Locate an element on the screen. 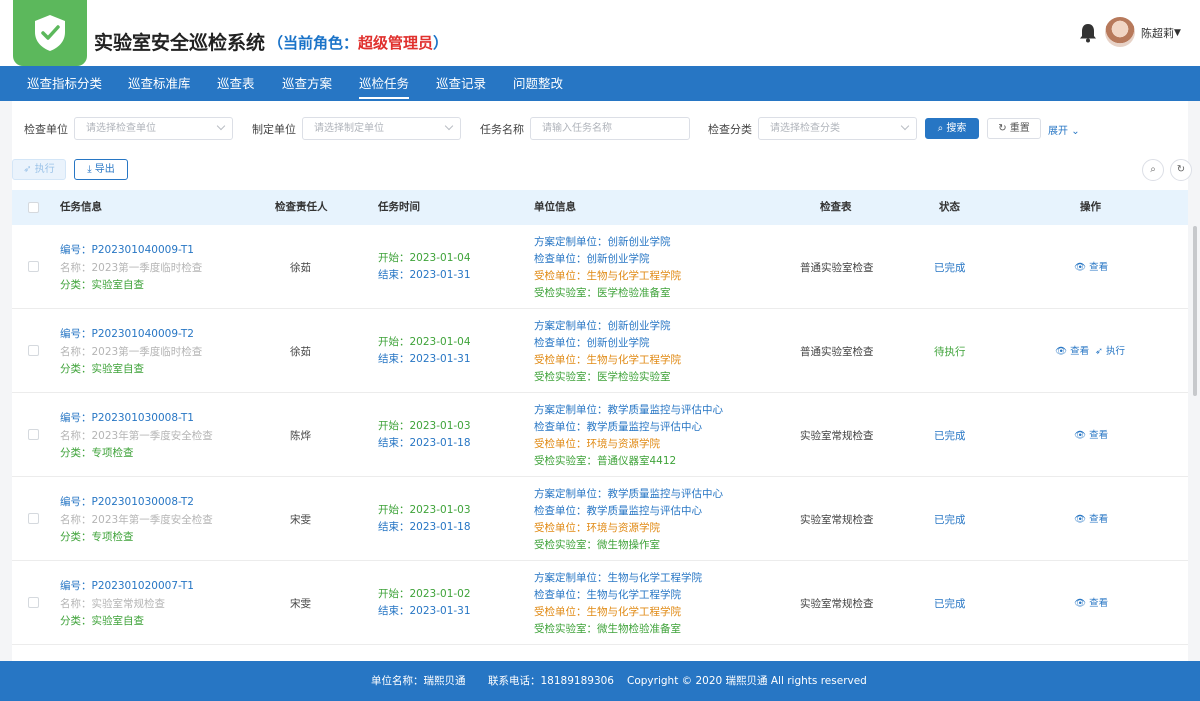 This screenshot has height=701, width=1200. table-header: 任务信息 检查责任人 任务时间 单位信息 检查表 状态 操作 is located at coordinates (600, 207).